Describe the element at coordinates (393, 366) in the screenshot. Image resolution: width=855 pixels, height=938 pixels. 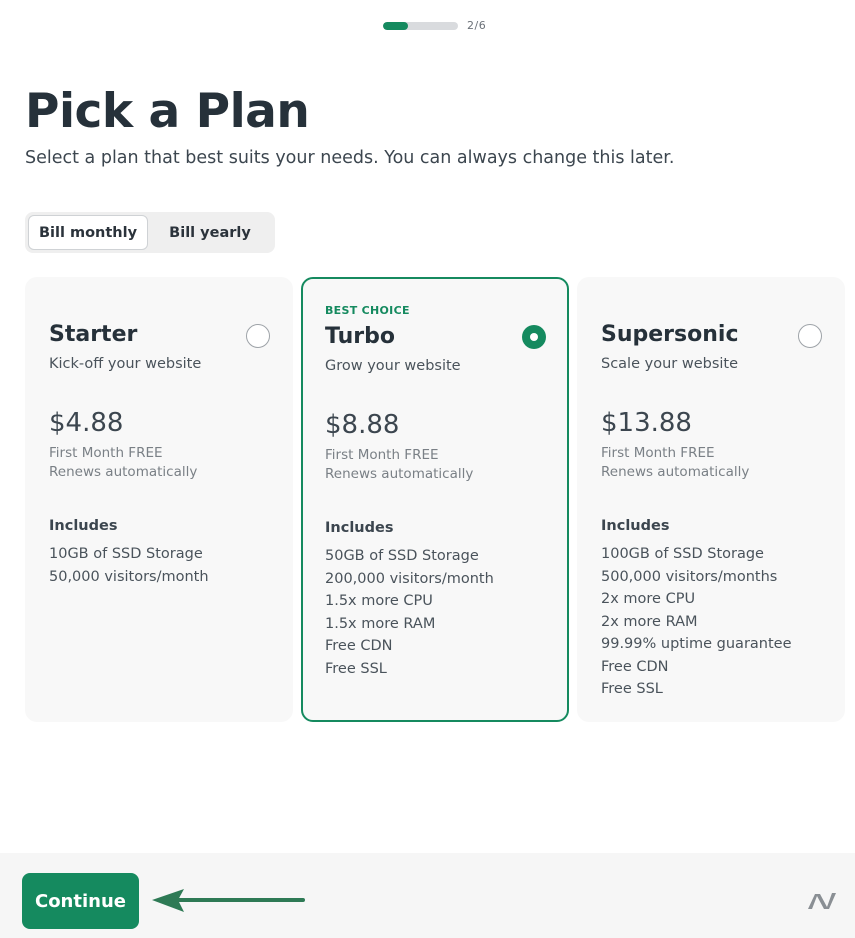
I see `plan-tagline: Grow your website` at that location.